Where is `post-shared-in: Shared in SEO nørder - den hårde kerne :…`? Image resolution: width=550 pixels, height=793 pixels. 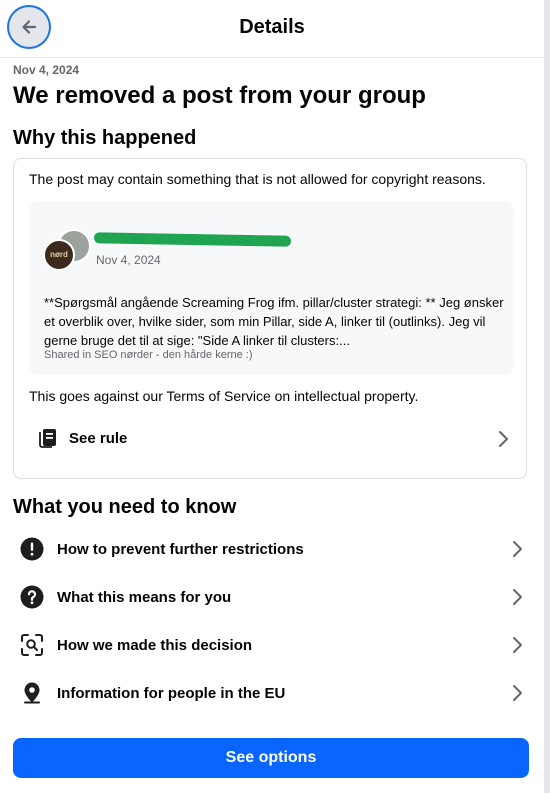 post-shared-in: Shared in SEO nørder - den hårde kerne :… is located at coordinates (148, 355).